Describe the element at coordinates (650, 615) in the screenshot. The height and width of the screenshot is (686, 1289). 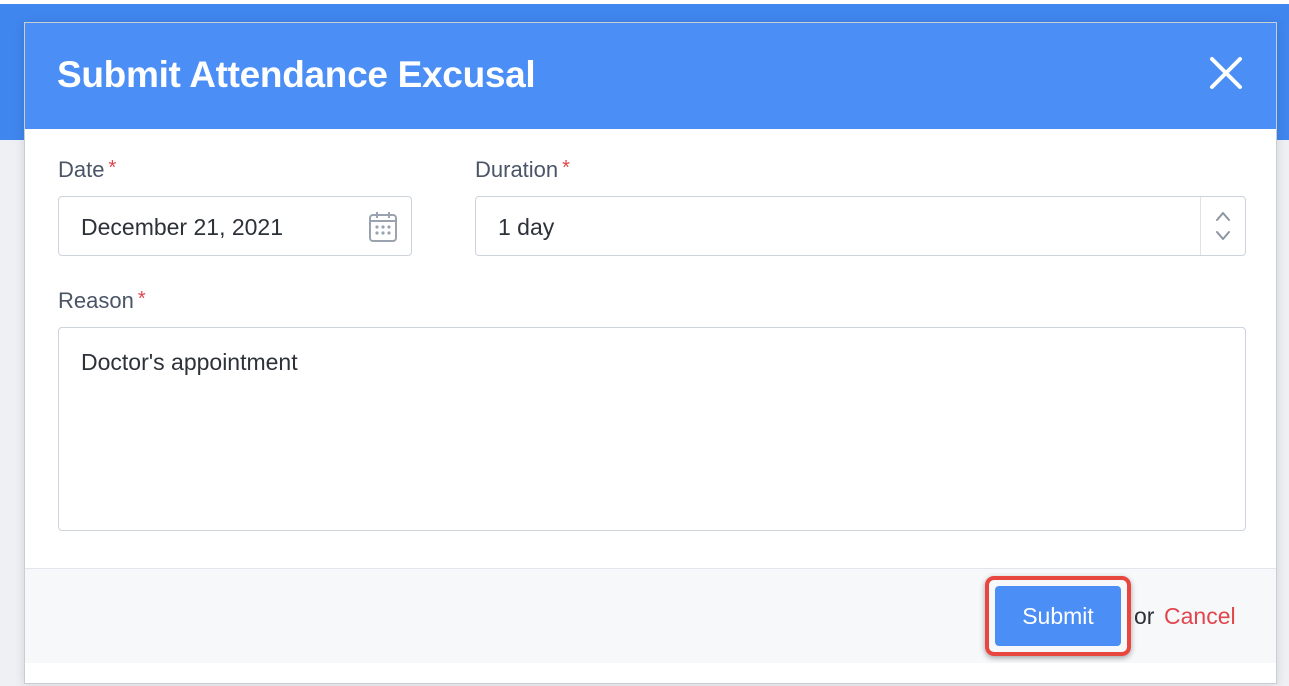
I see `dialog-footer: Submit or Cancel` at that location.